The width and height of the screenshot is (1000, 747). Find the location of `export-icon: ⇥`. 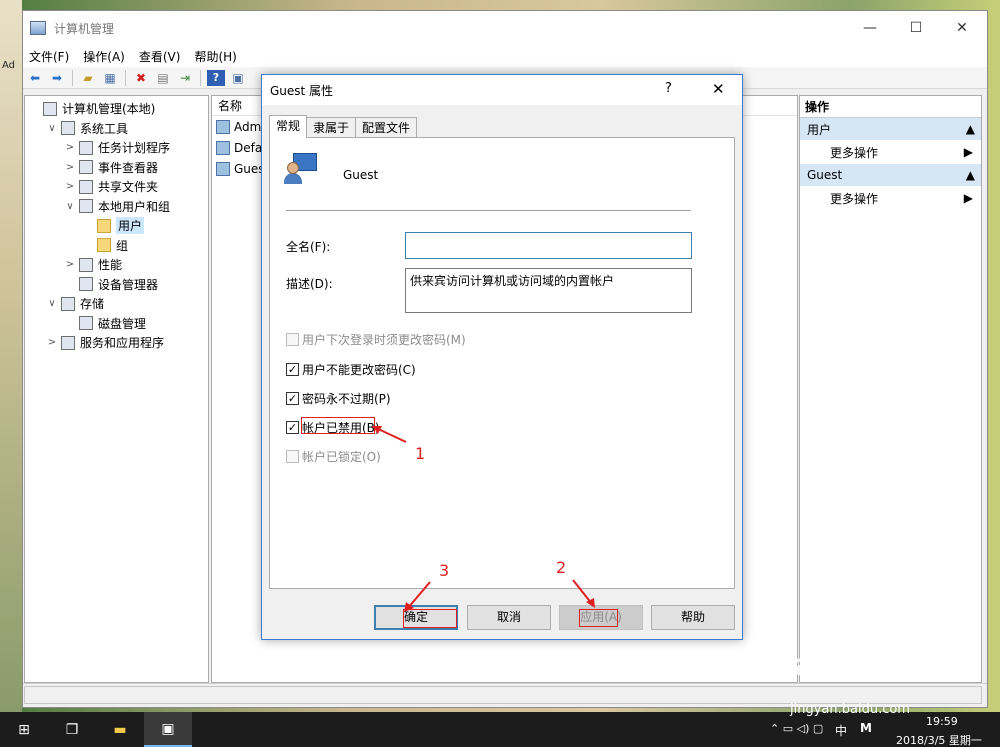

export-icon: ⇥ is located at coordinates (185, 78).